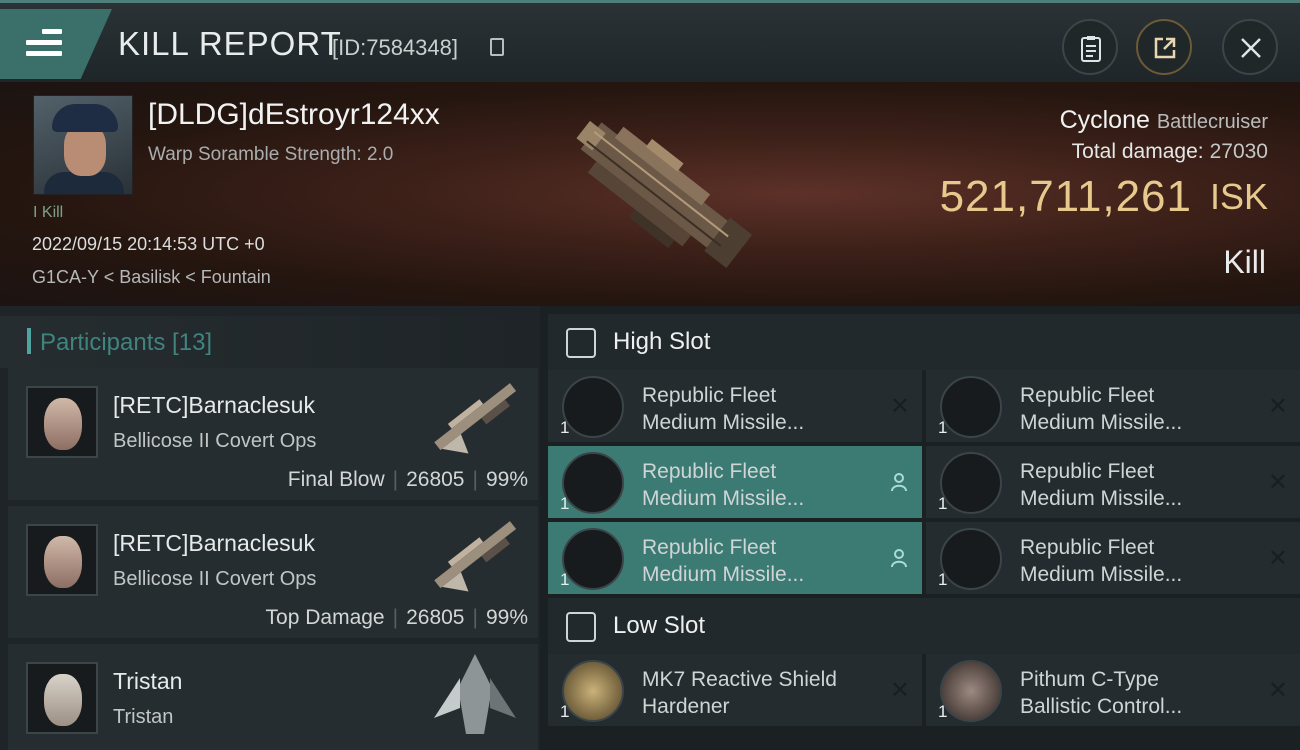  What do you see at coordinates (273, 697) in the screenshot?
I see `participant-row: Tristan Tristan` at bounding box center [273, 697].